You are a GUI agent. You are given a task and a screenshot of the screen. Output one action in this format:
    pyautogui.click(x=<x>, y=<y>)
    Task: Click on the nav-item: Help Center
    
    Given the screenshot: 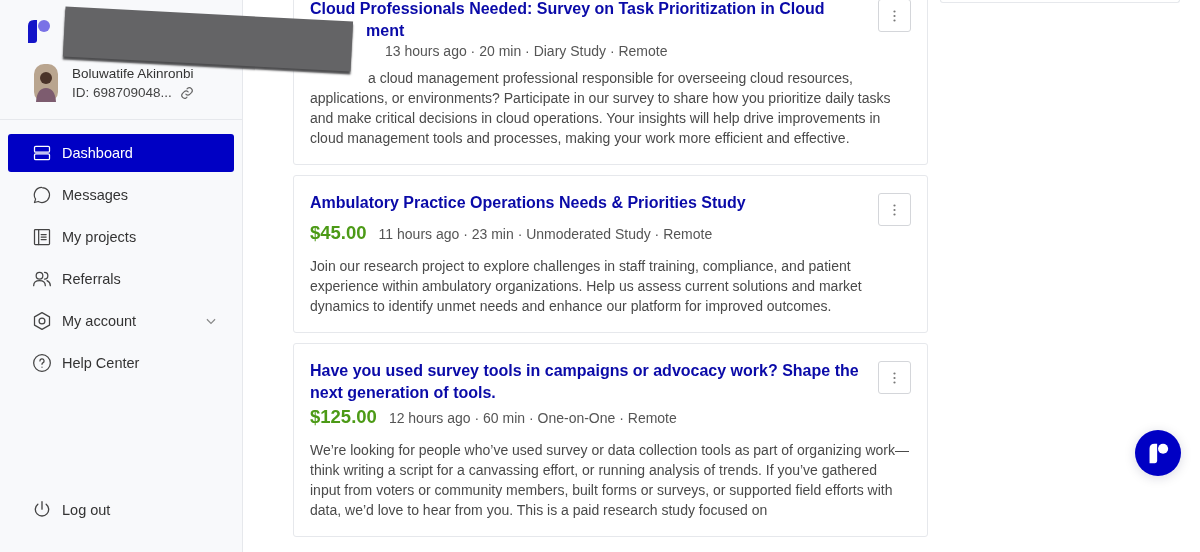 What is the action you would take?
    pyautogui.click(x=121, y=363)
    